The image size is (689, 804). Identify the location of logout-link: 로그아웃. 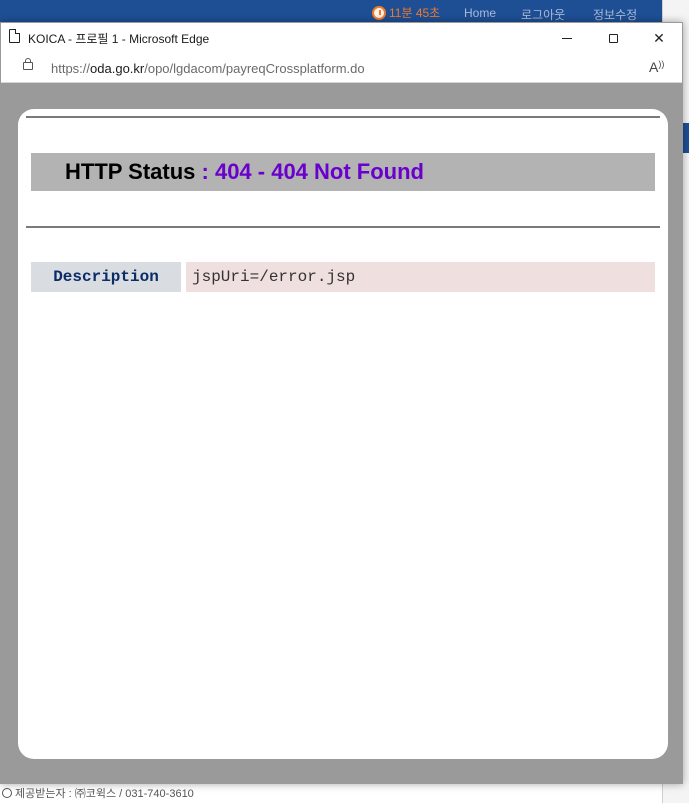
(543, 14).